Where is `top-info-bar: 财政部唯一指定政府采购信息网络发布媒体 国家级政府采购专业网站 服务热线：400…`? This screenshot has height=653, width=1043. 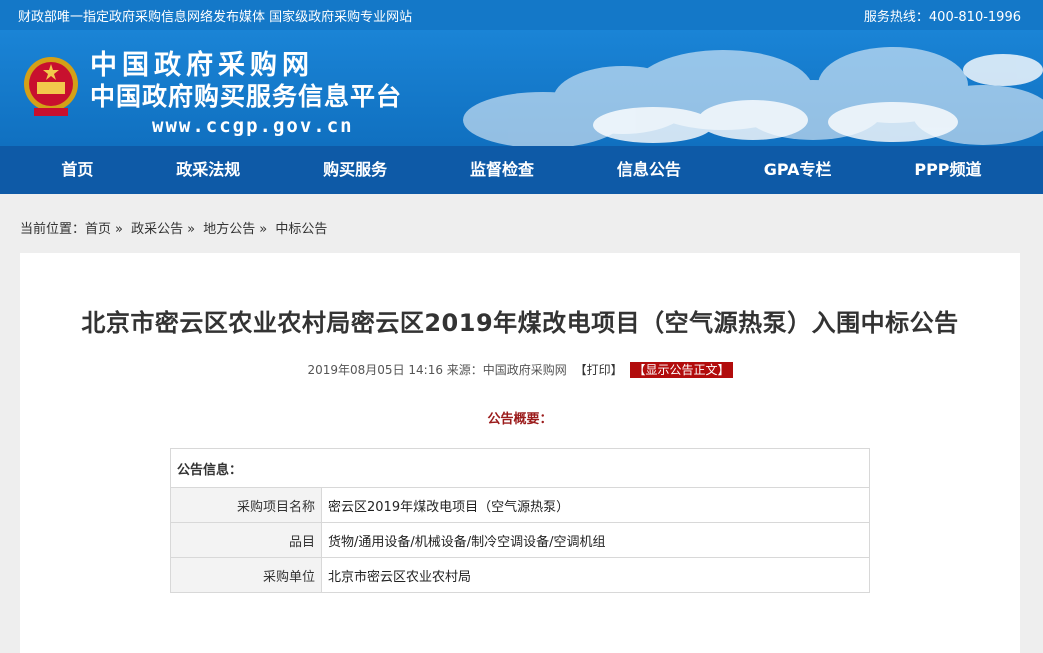
top-info-bar: 财政部唯一指定政府采购信息网络发布媒体 国家级政府采购专业网站 服务热线：400… is located at coordinates (521, 15).